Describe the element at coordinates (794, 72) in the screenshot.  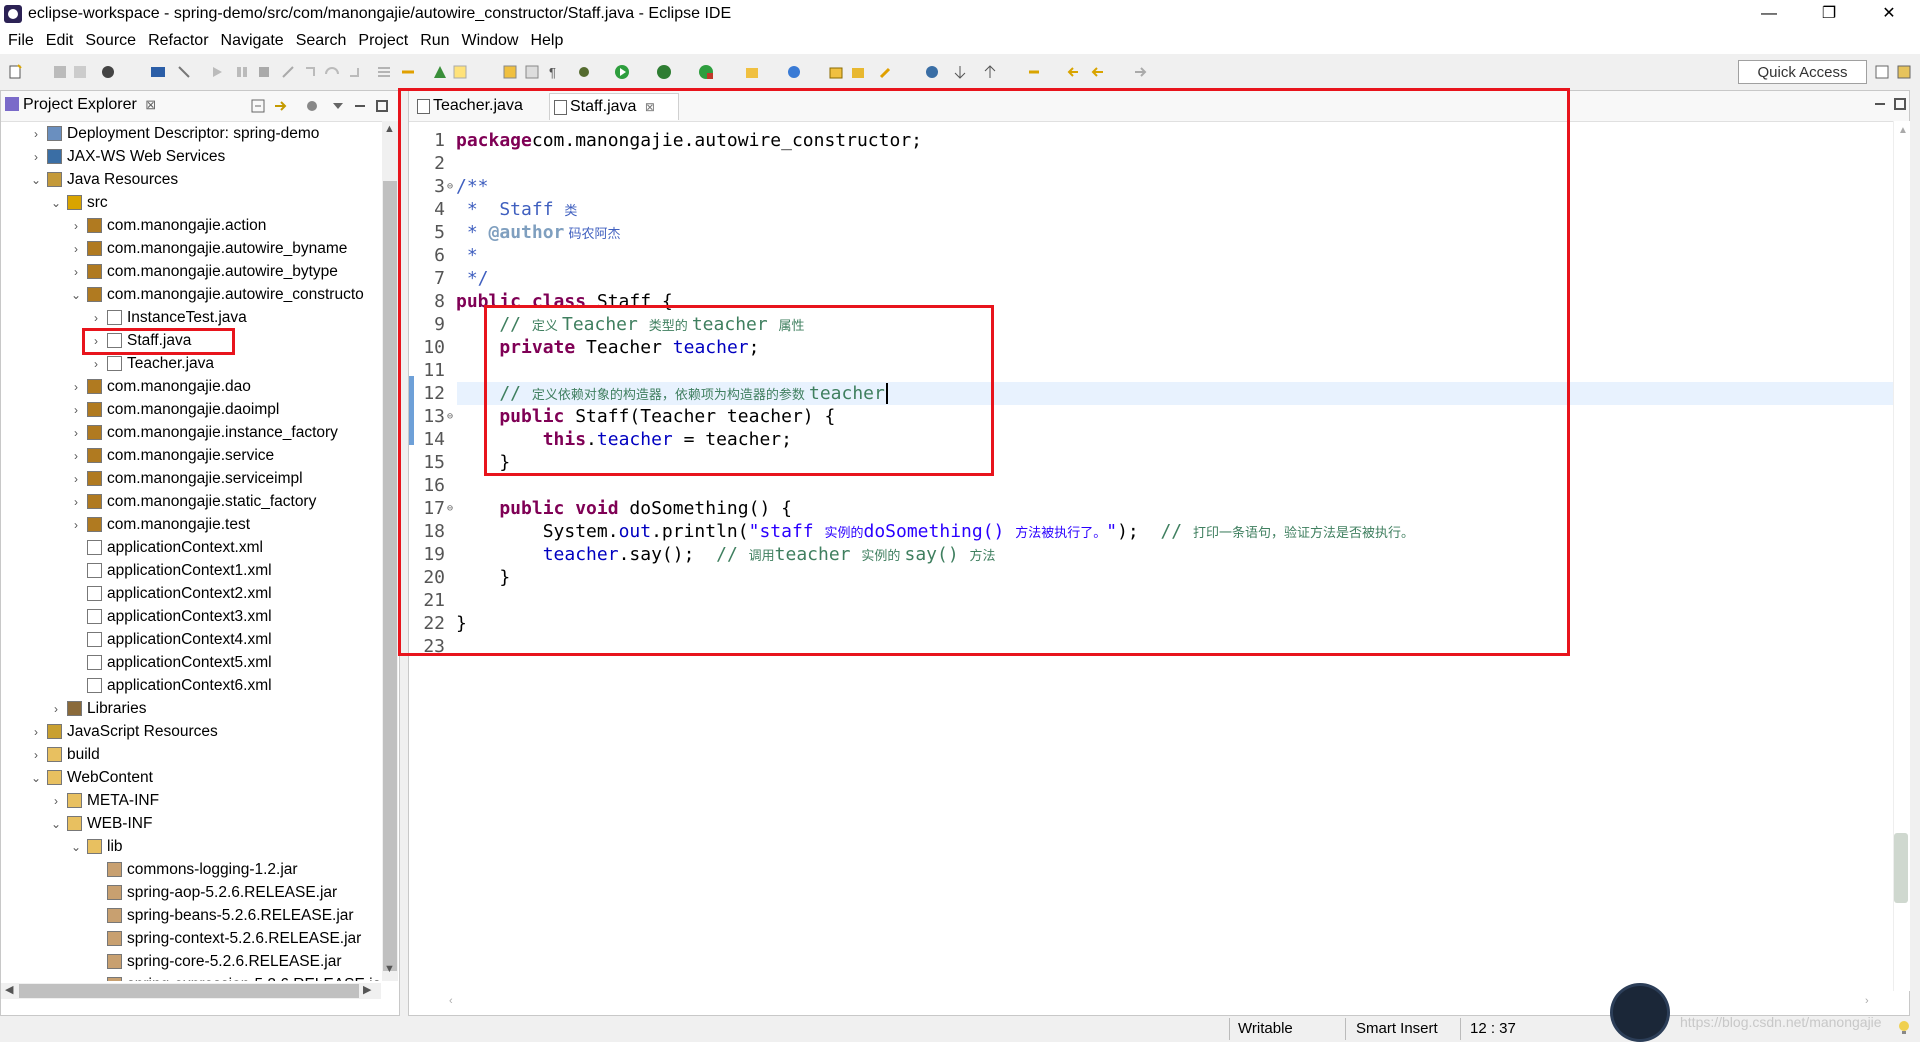
I see `new-java-class-icon` at that location.